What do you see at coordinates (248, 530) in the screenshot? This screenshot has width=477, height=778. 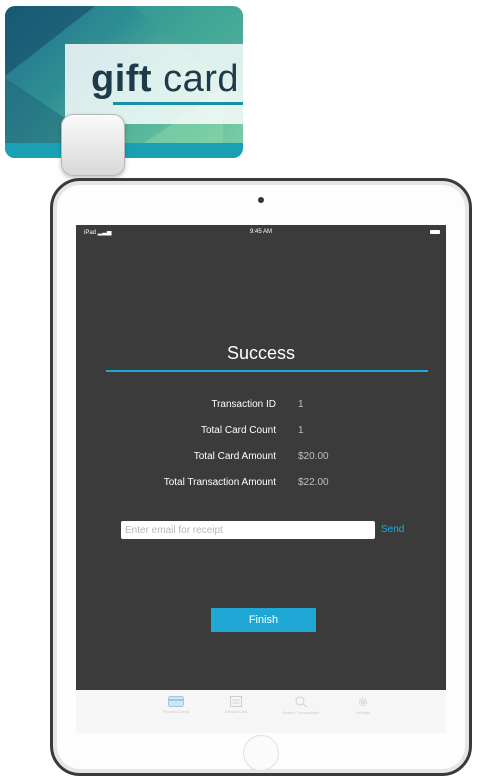 I see `email-field` at bounding box center [248, 530].